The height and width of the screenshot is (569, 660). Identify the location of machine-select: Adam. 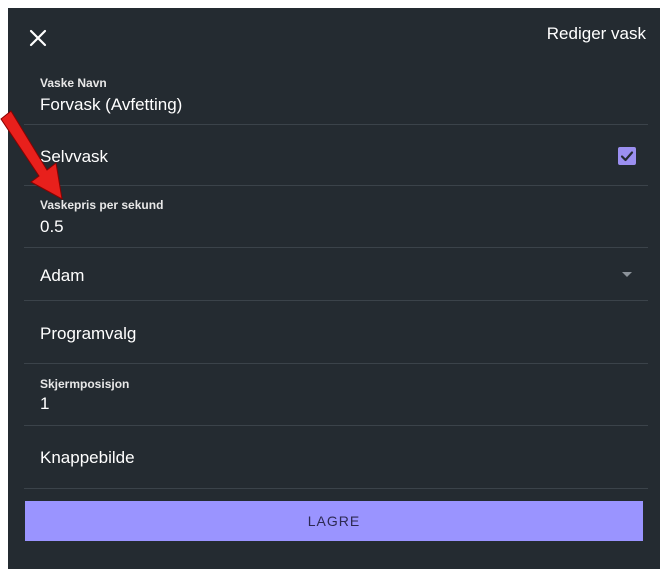
(336, 274).